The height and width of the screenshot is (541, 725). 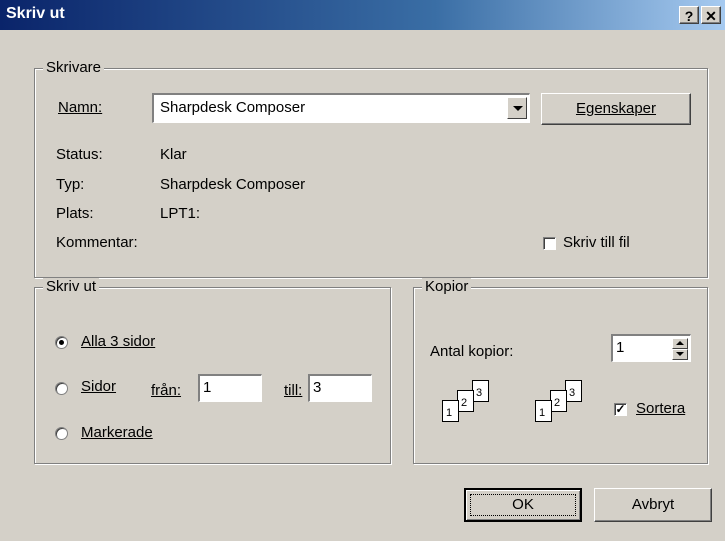 I want to click on pages-radio, so click(x=61, y=388).